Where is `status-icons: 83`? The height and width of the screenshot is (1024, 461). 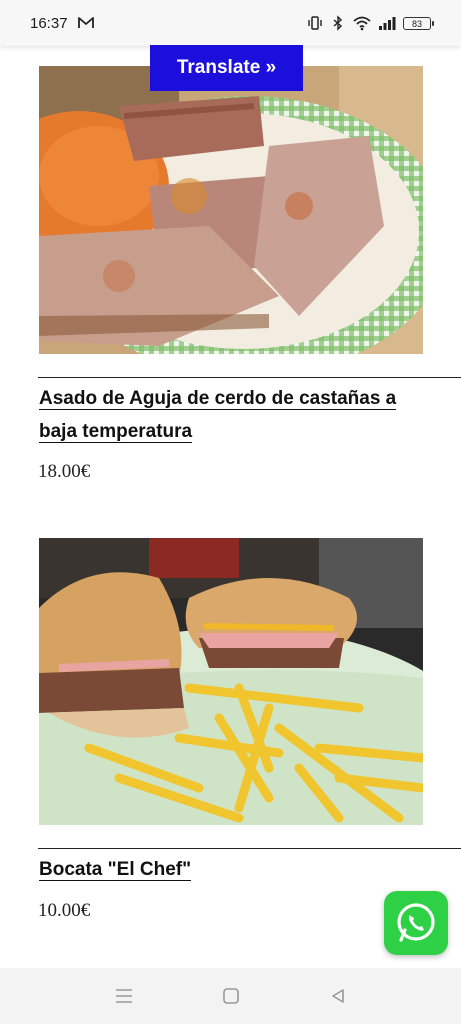 status-icons: 83 is located at coordinates (370, 23).